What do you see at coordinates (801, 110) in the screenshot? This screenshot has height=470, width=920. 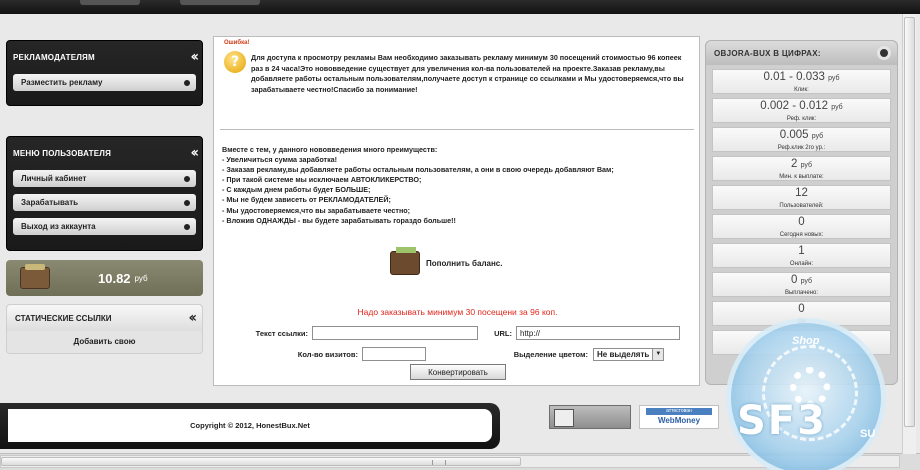 I see `stat-ref-click: 0.002 - 0.012 руб Реф. клик:` at bounding box center [801, 110].